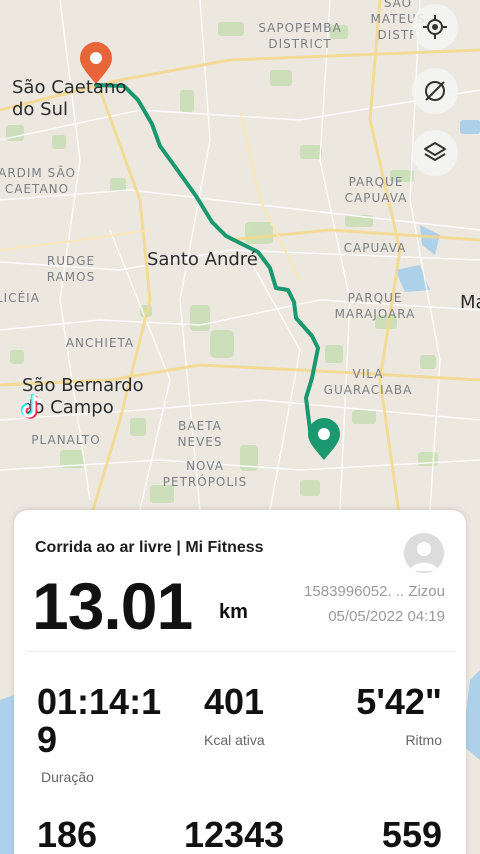 The height and width of the screenshot is (854, 480). Describe the element at coordinates (399, 701) in the screenshot. I see `pace-value: 5'42"` at that location.